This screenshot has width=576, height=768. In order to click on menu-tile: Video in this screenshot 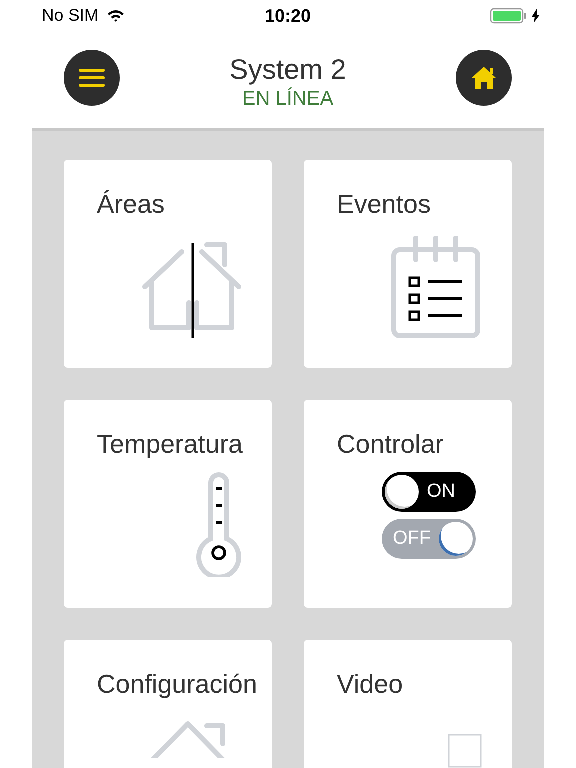, I will do `click(408, 704)`.